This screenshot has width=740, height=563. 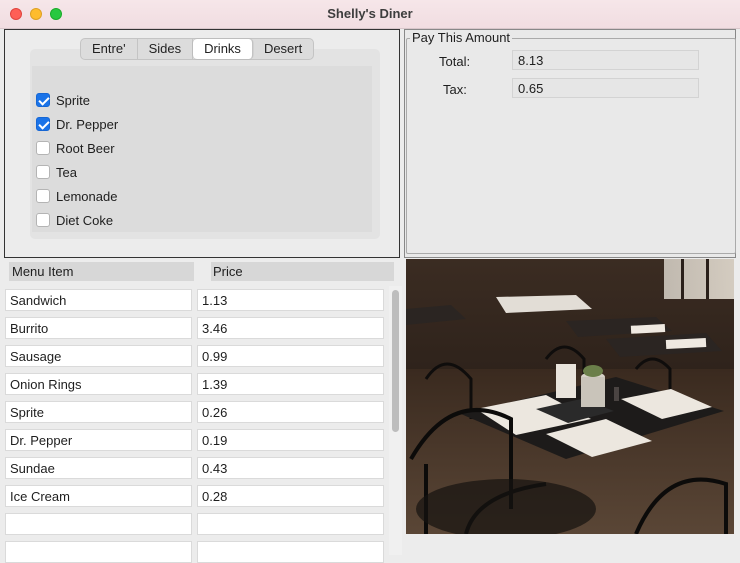 I want to click on table-cell-menu-item: Dr. Pepper, so click(x=98, y=440).